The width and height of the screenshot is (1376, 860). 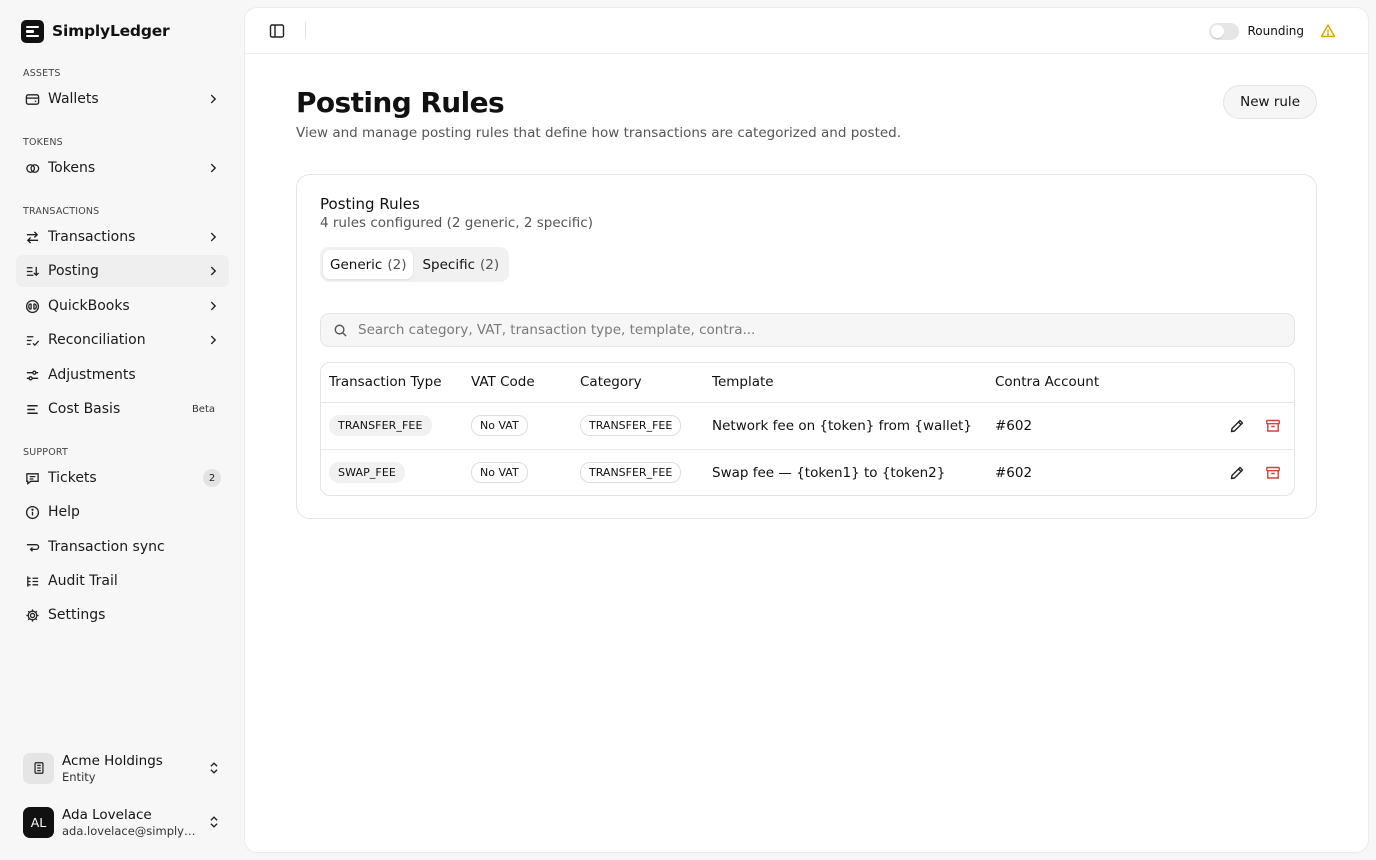 What do you see at coordinates (32, 547) in the screenshot?
I see `sync-arrow-icon` at bounding box center [32, 547].